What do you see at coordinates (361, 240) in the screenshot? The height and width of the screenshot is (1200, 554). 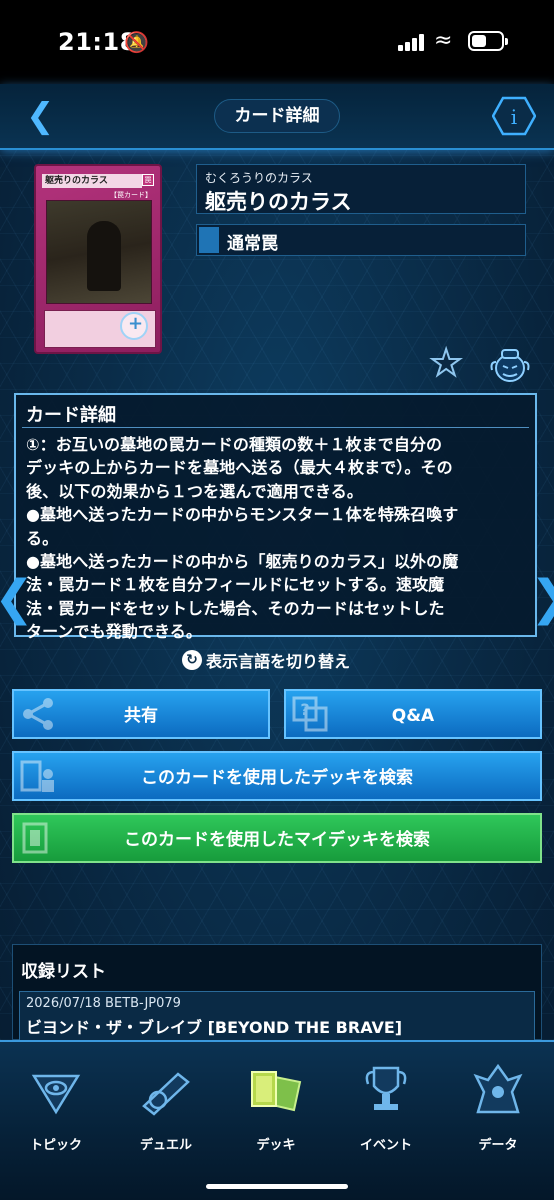 I see `card-type-box: 通常罠` at bounding box center [361, 240].